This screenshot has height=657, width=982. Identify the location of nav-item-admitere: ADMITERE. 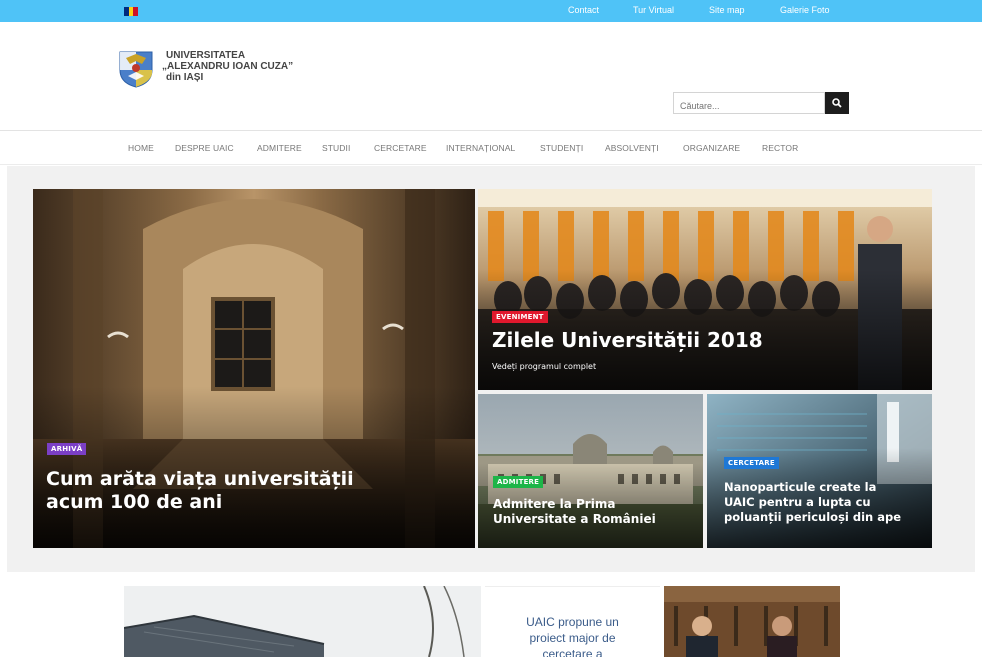
(279, 148).